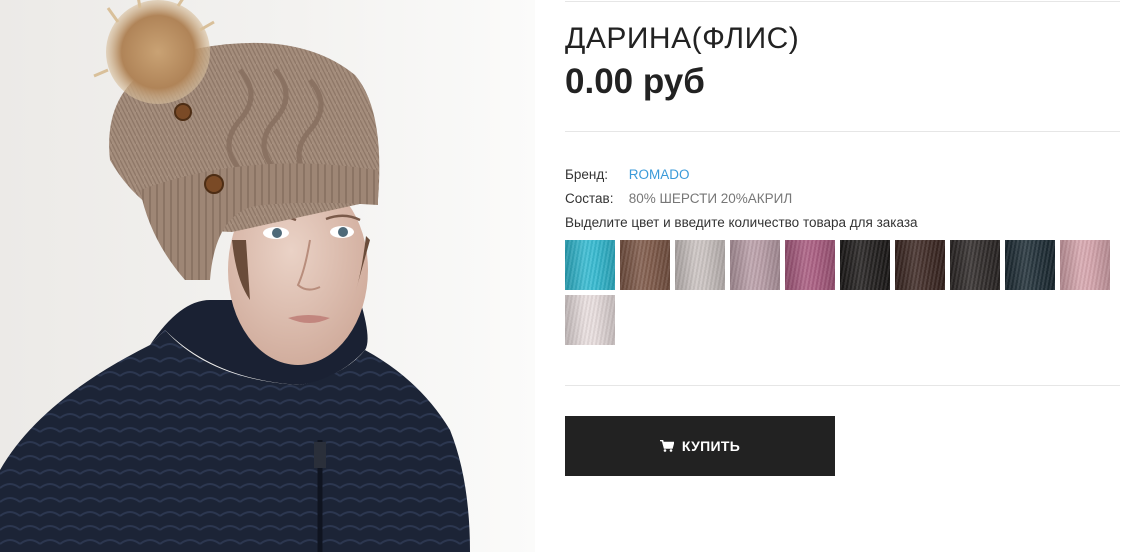 The image size is (1125, 552). Describe the element at coordinates (589, 198) in the screenshot. I see `composition-label: Состав:` at that location.